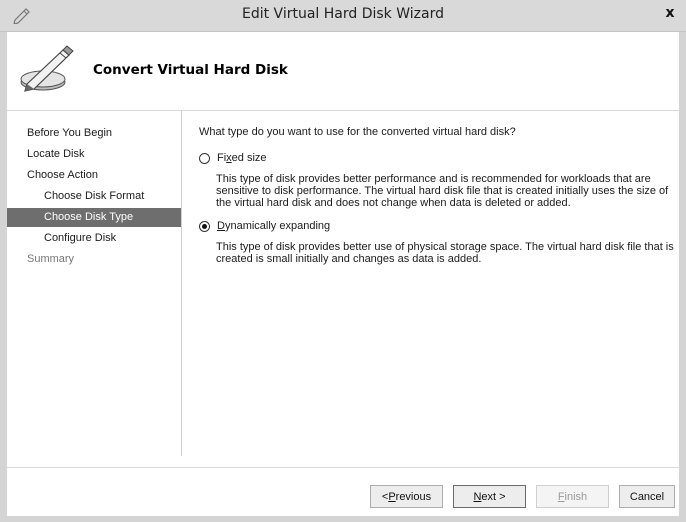 The width and height of the screenshot is (686, 522). Describe the element at coordinates (94, 175) in the screenshot. I see `step-choose-action: Choose Action` at that location.